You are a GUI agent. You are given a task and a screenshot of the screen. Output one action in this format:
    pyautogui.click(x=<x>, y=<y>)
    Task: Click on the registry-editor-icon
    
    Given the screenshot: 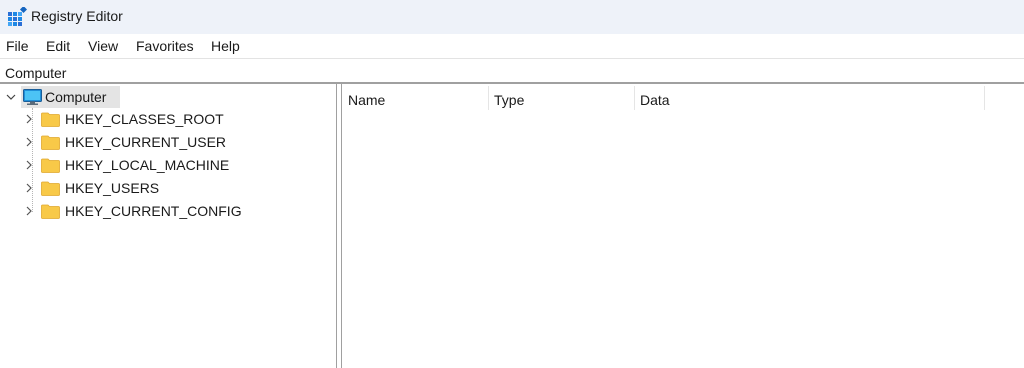 What is the action you would take?
    pyautogui.click(x=17, y=16)
    